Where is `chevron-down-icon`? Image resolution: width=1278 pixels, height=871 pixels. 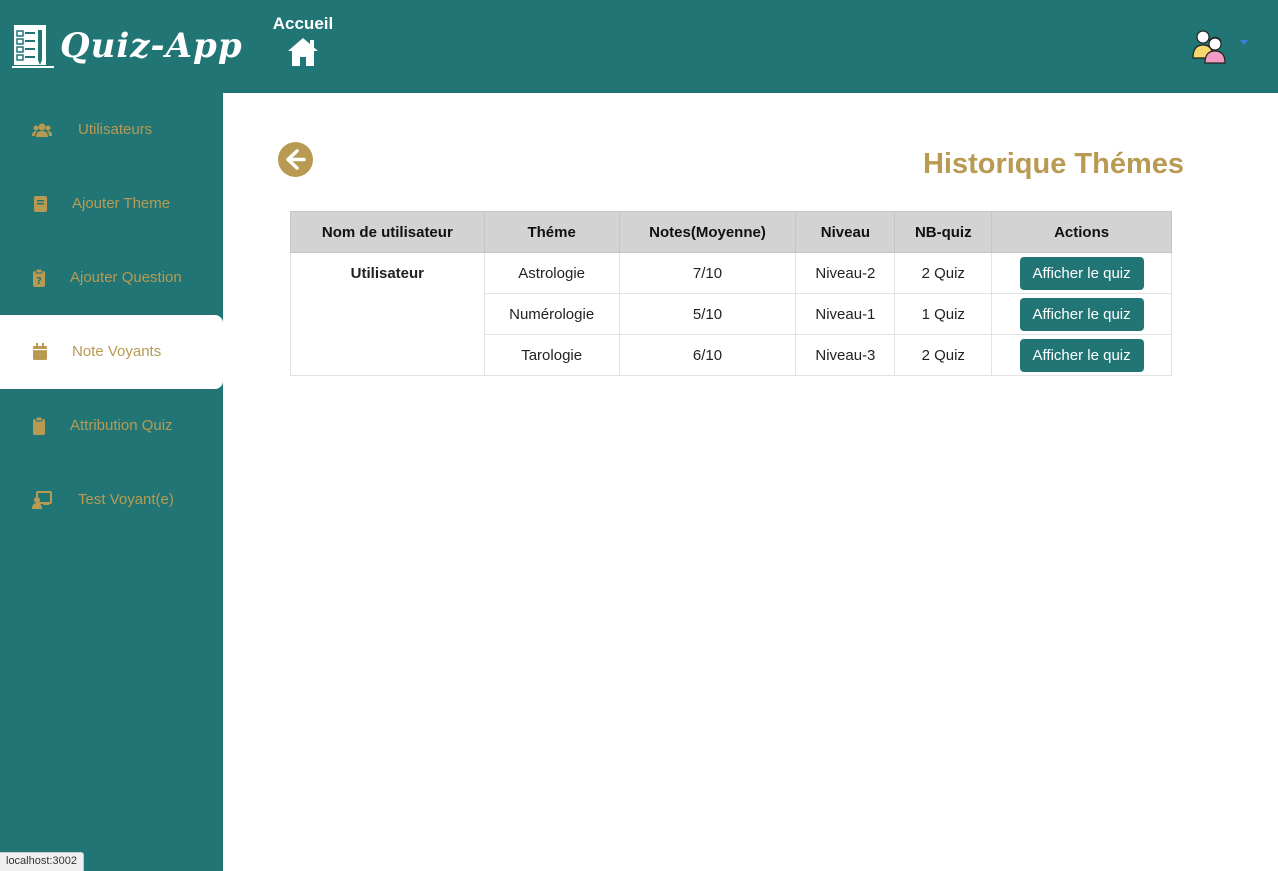
chevron-down-icon is located at coordinates (1244, 42).